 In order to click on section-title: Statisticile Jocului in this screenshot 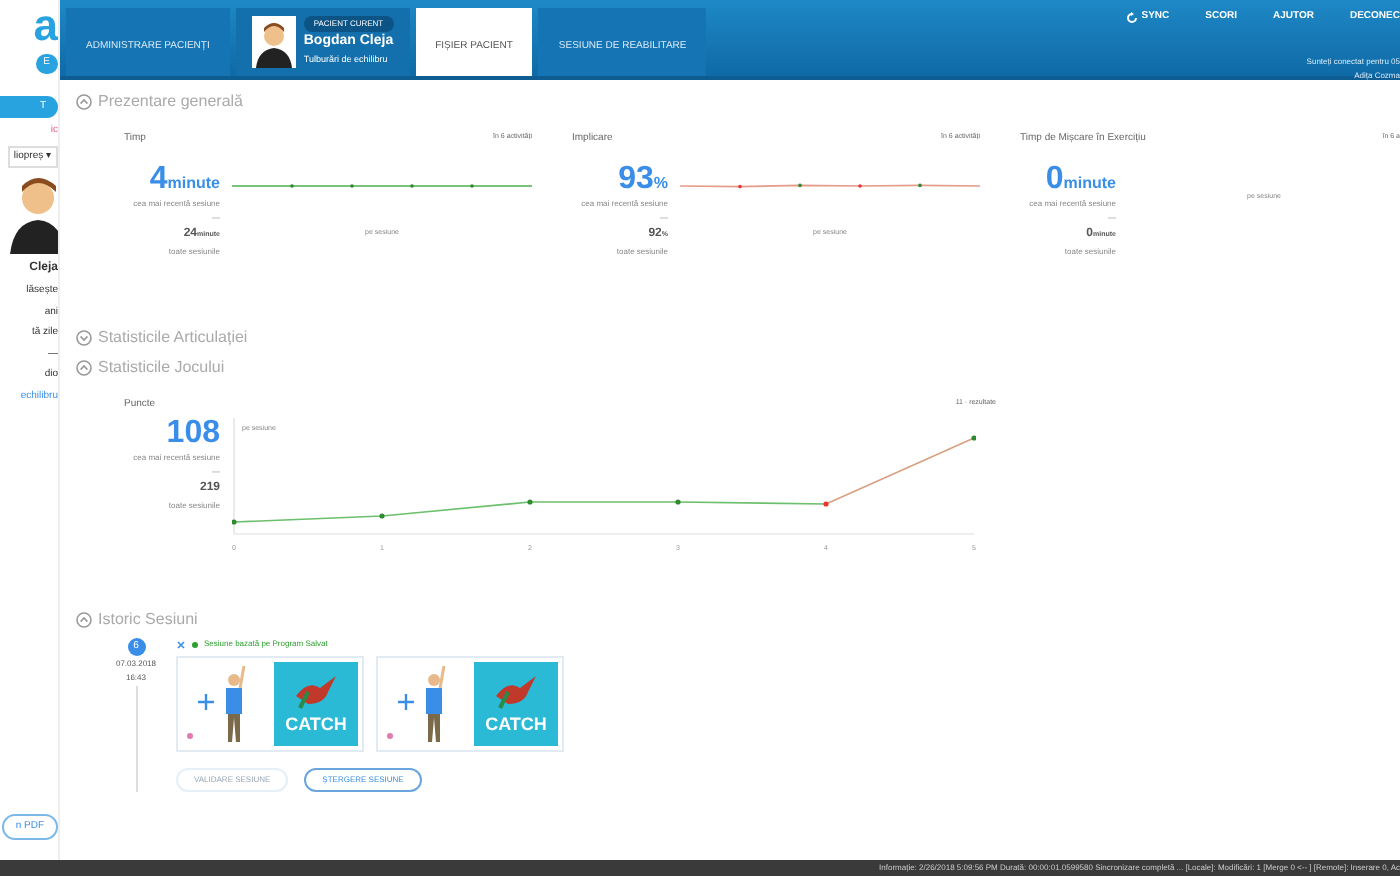, I will do `click(161, 368)`.